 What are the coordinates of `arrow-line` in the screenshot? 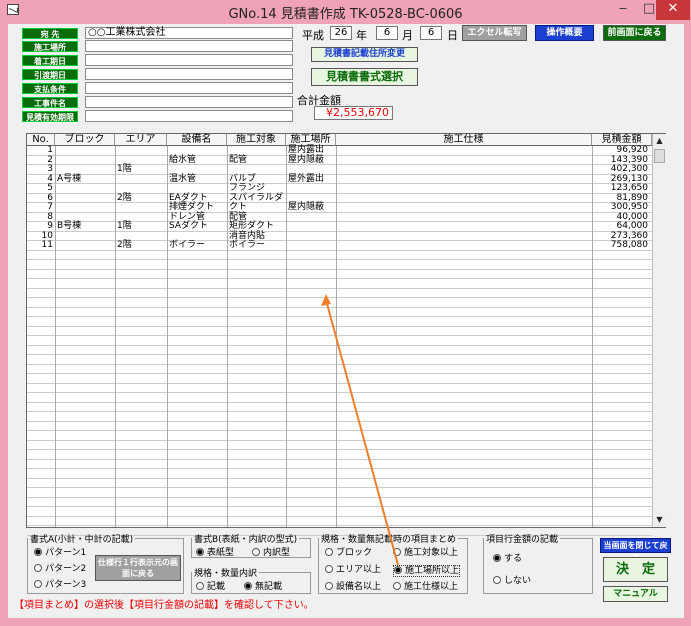 It's located at (362, 432).